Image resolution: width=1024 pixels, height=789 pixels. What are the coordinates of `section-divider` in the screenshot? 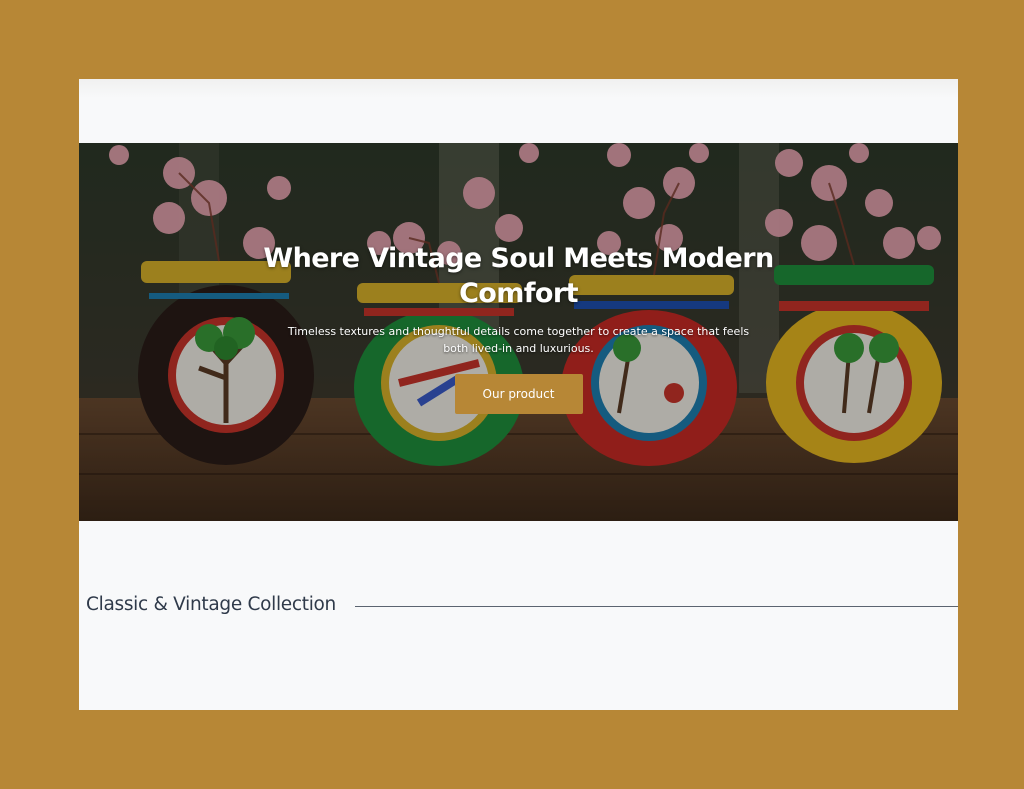 It's located at (656, 606).